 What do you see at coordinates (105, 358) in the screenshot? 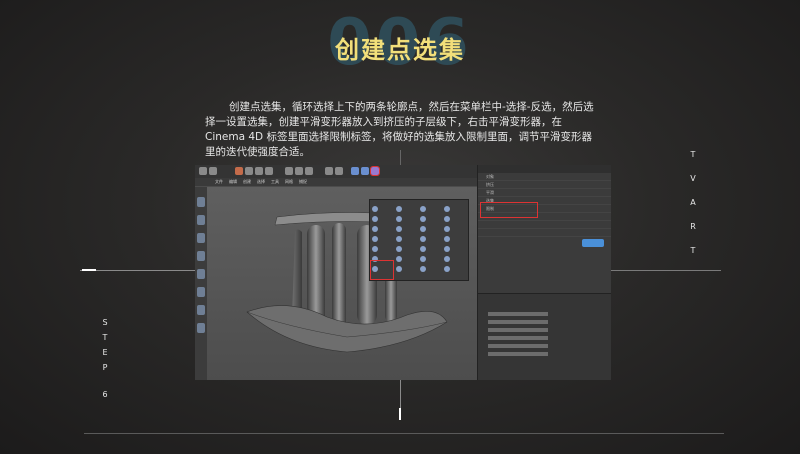
I see `left-vertical-label: S T E P 6` at bounding box center [105, 358].